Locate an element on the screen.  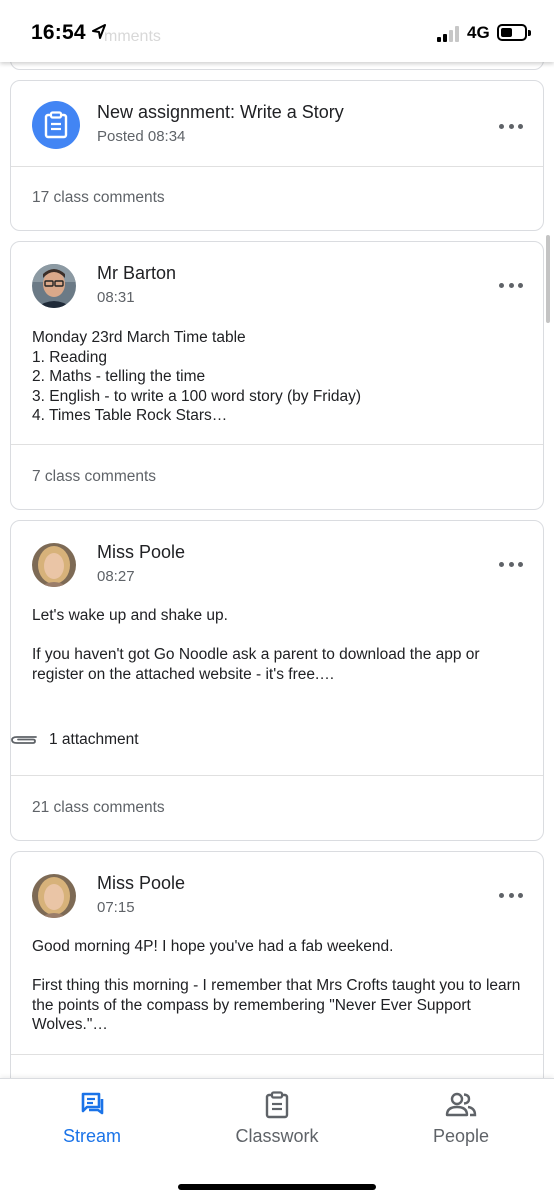
bottom-navigation: Stream Classwork People is located at coordinates (277, 1139).